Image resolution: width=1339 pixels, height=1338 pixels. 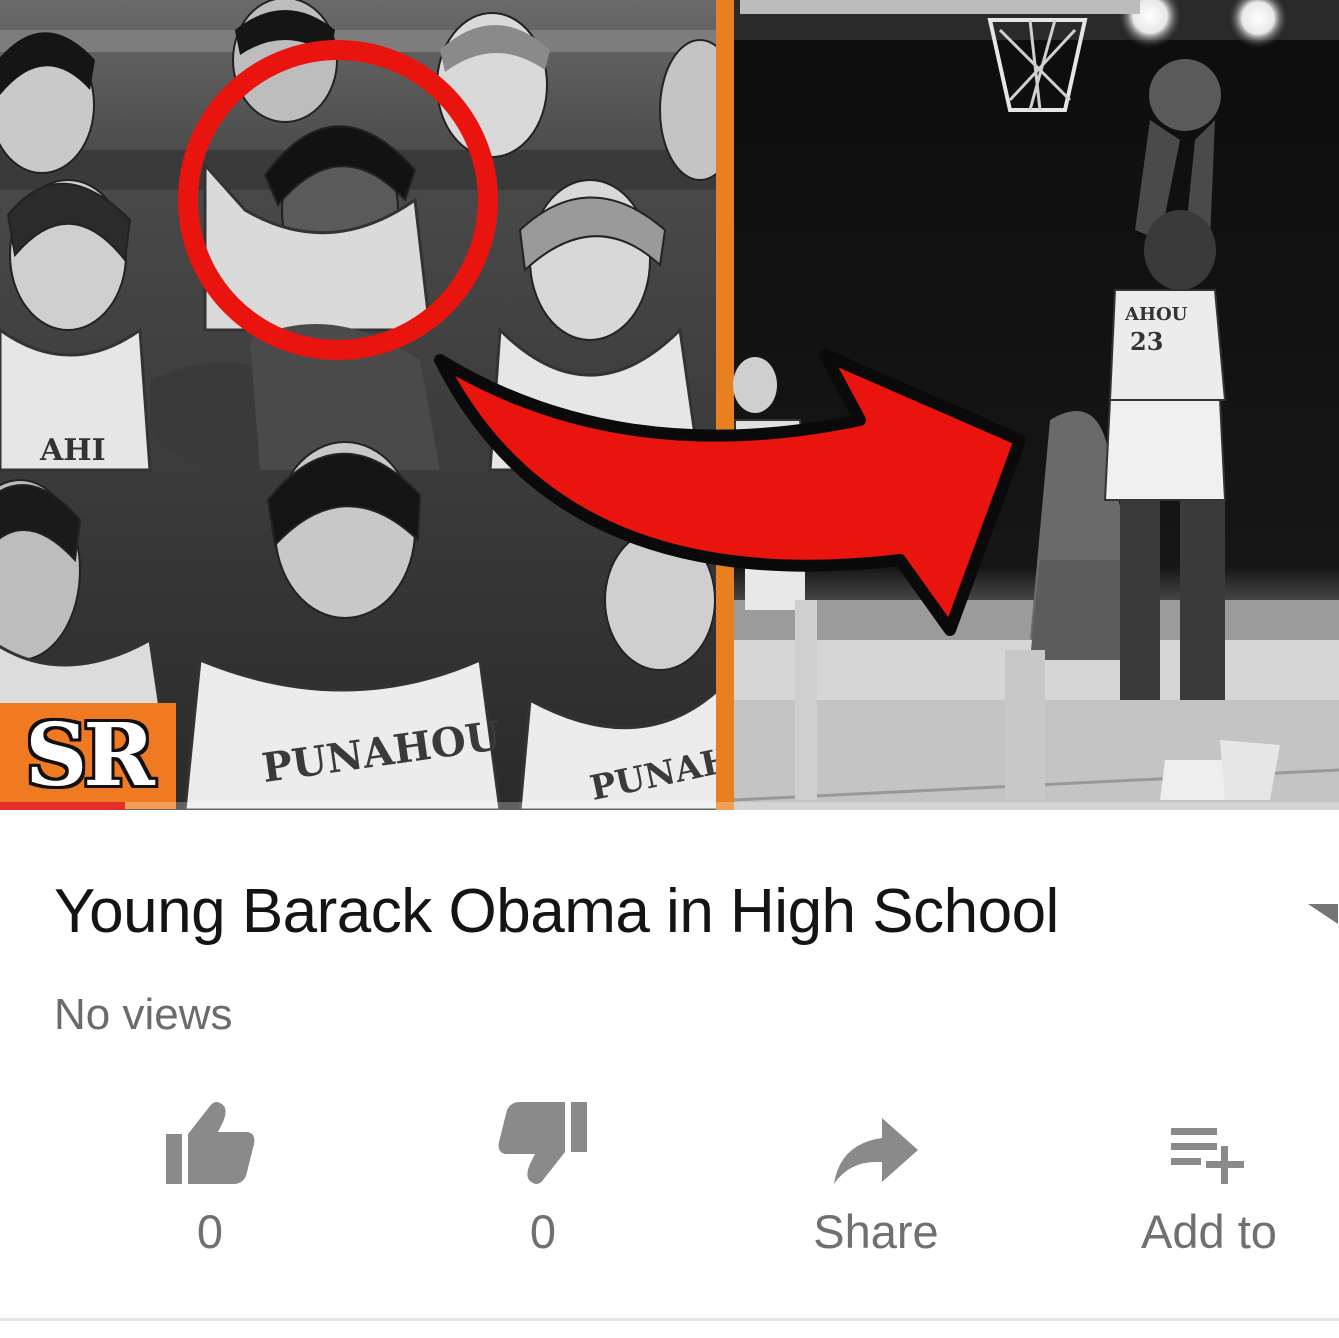 What do you see at coordinates (876, 1151) in the screenshot?
I see `share-arrow-icon` at bounding box center [876, 1151].